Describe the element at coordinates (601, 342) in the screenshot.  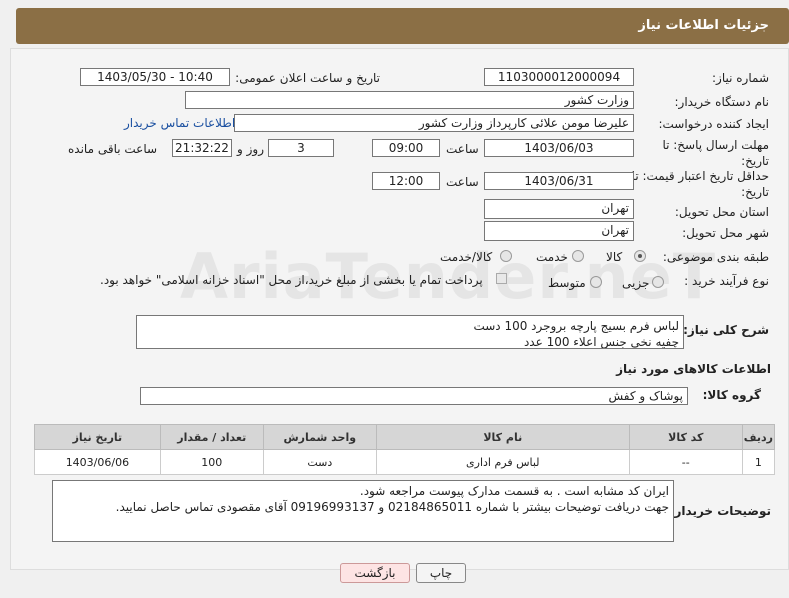
I see `description-line-2: چفیه نخی جنس اعلاء 100 عدد` at that location.